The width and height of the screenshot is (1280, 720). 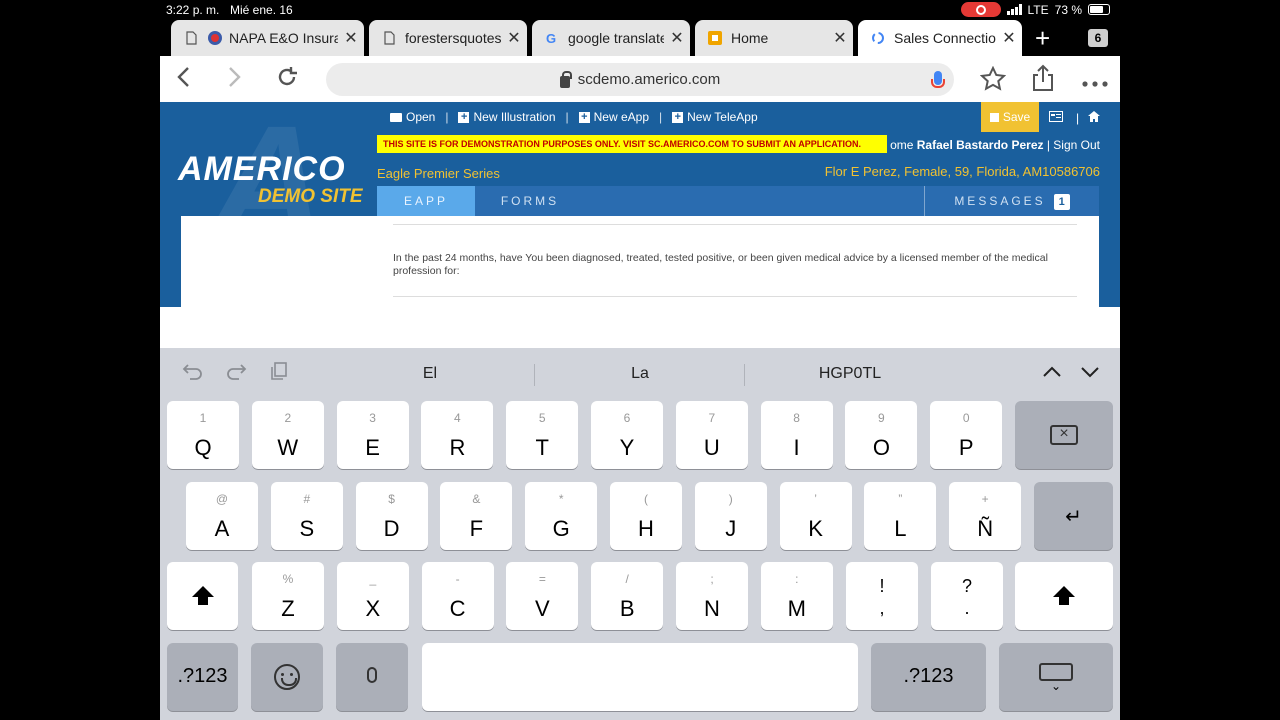 What do you see at coordinates (430, 374) in the screenshot?
I see `suggestion-1: El` at bounding box center [430, 374].